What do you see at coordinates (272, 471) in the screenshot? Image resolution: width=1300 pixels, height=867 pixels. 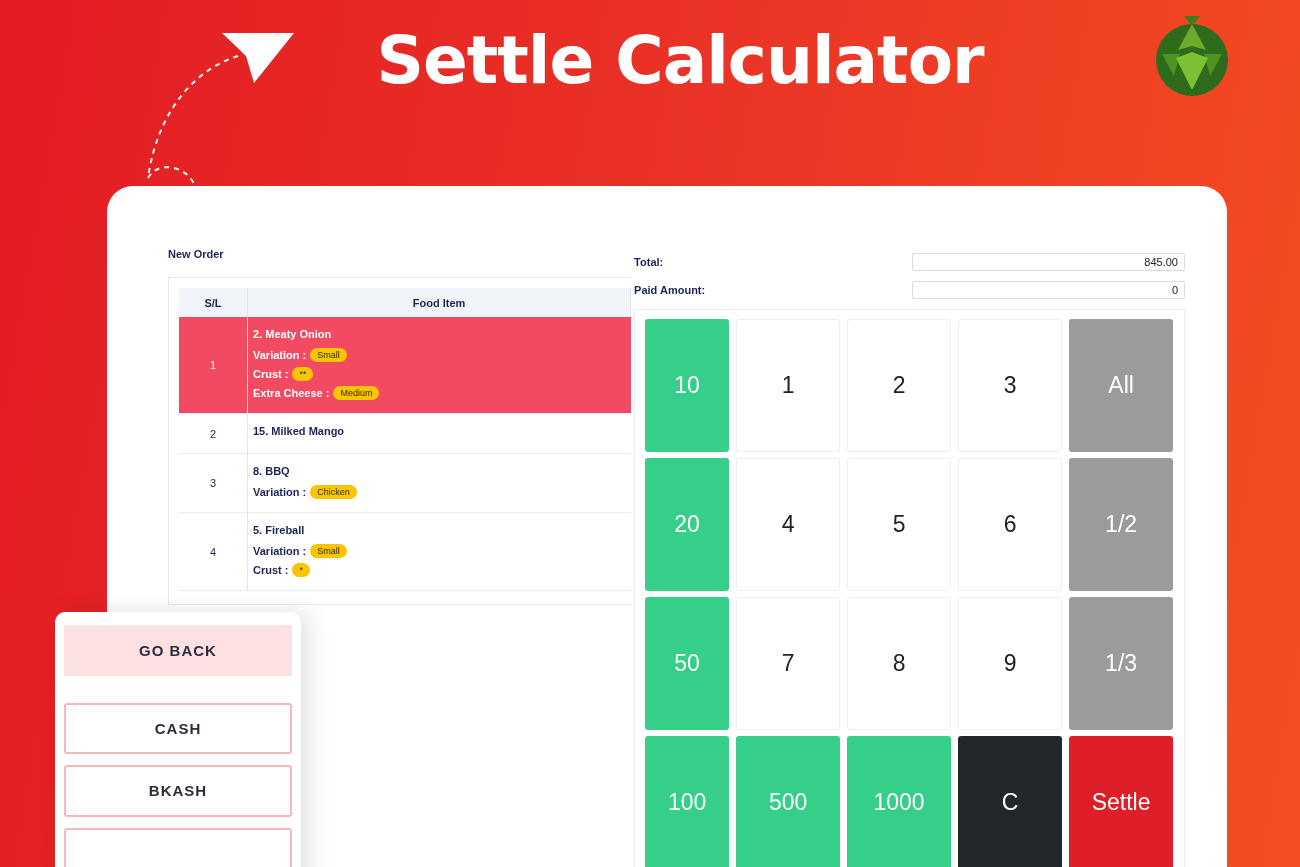 I see `item-name: 8. BBQ` at bounding box center [272, 471].